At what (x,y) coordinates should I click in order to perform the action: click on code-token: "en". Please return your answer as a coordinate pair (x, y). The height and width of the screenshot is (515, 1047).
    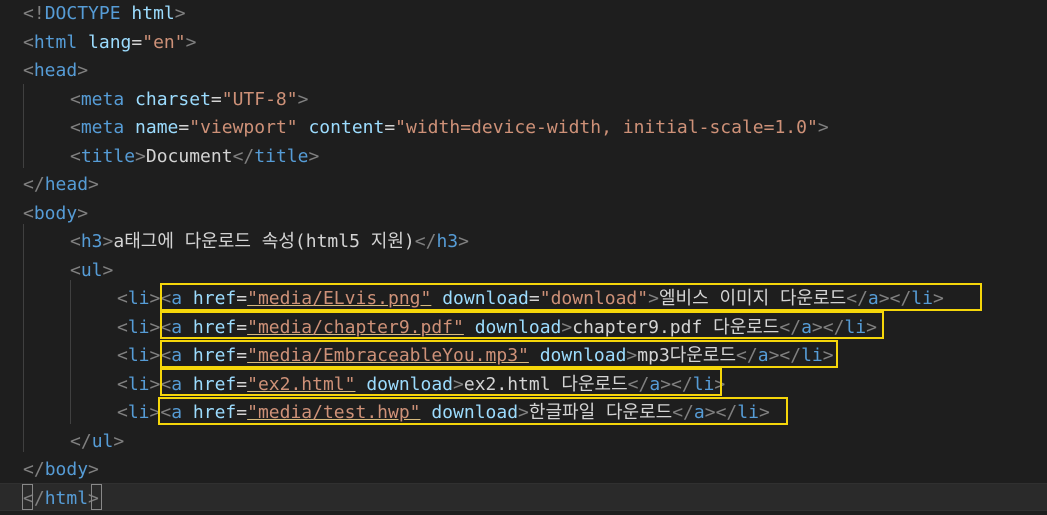
    Looking at the image, I should click on (164, 42).